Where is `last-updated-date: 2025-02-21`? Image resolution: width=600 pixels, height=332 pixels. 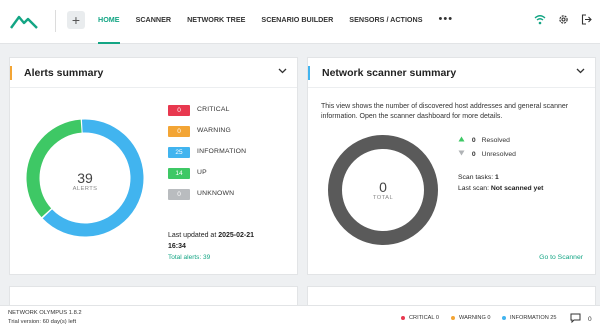 last-updated-date: 2025-02-21 is located at coordinates (236, 235).